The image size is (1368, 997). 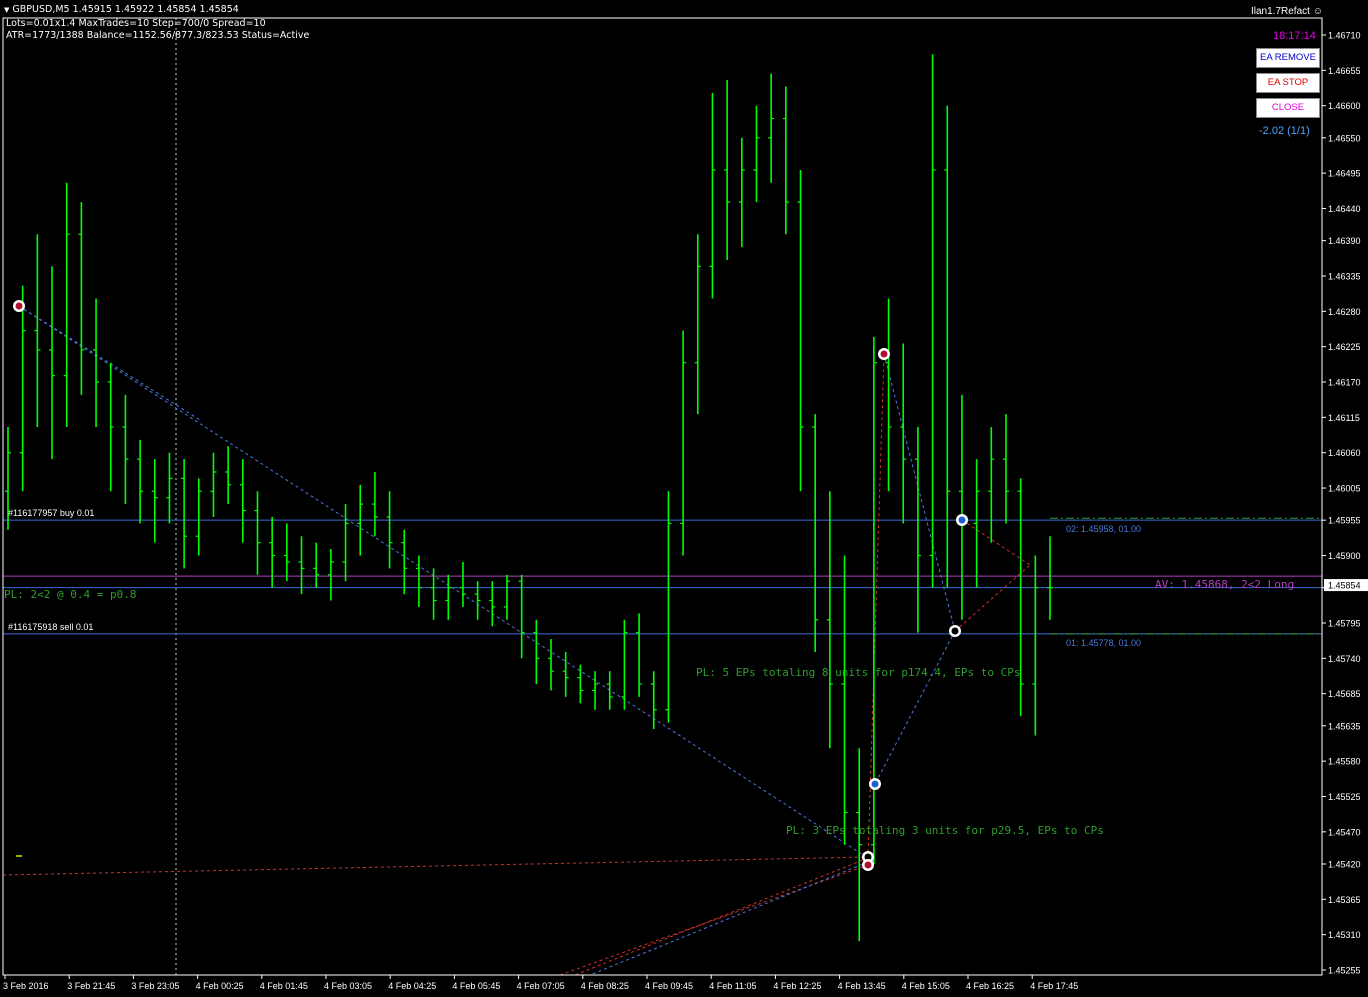 I want to click on y-tick-label: 1.45795, so click(x=1344, y=623).